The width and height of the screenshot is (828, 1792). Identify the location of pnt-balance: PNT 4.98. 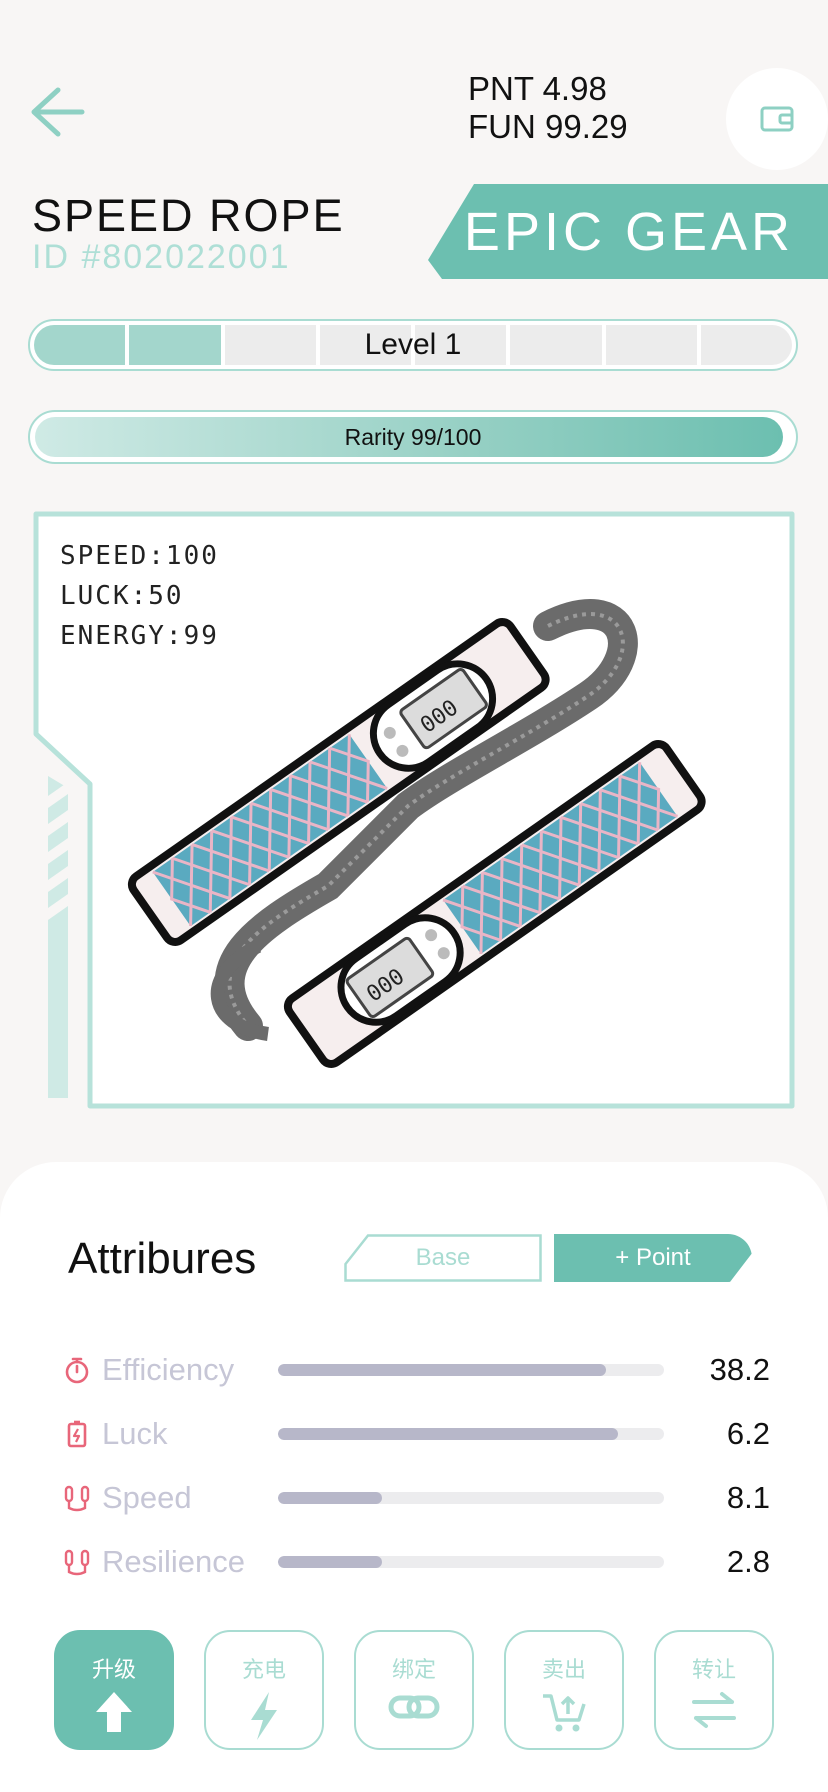
(537, 88).